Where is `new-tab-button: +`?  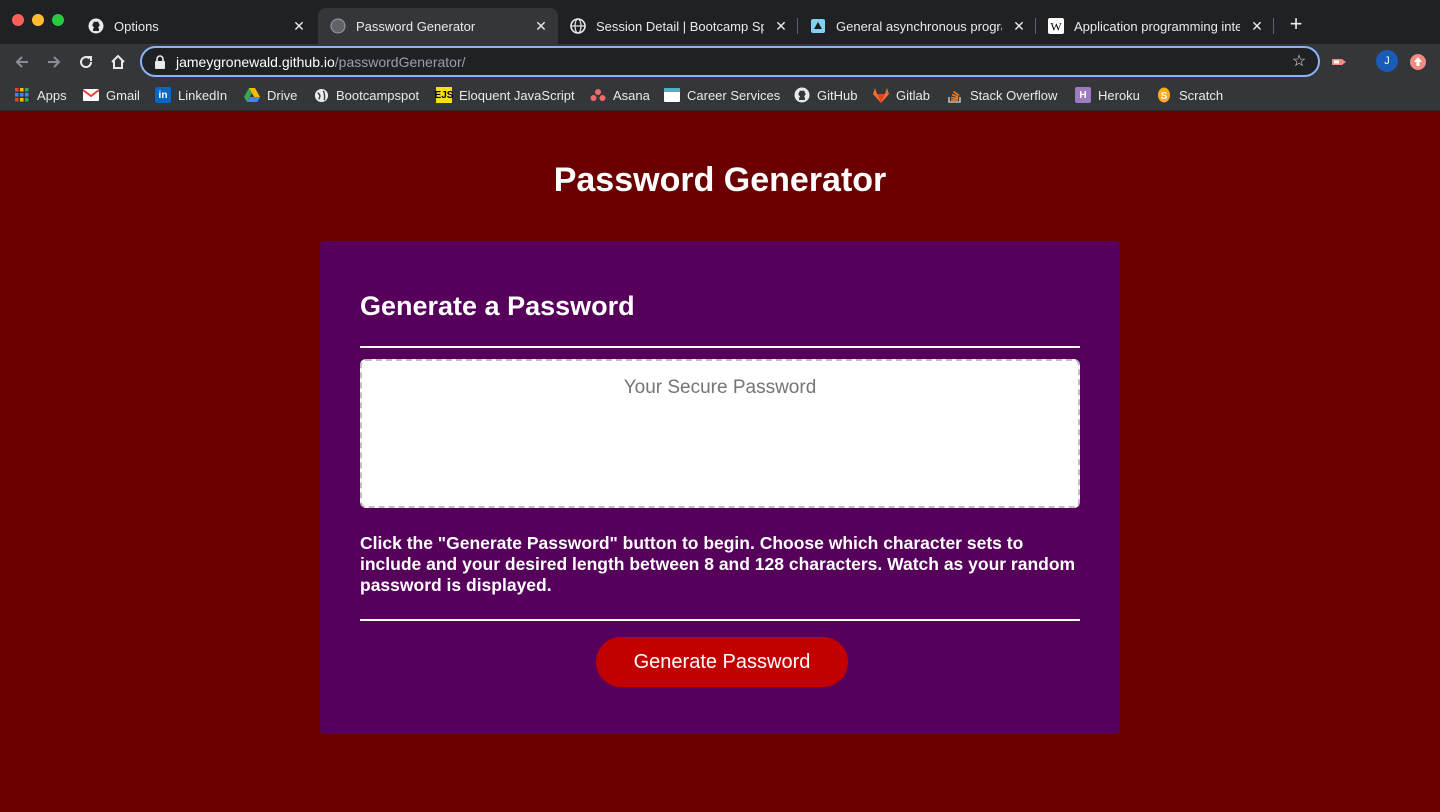 new-tab-button: + is located at coordinates (1296, 25).